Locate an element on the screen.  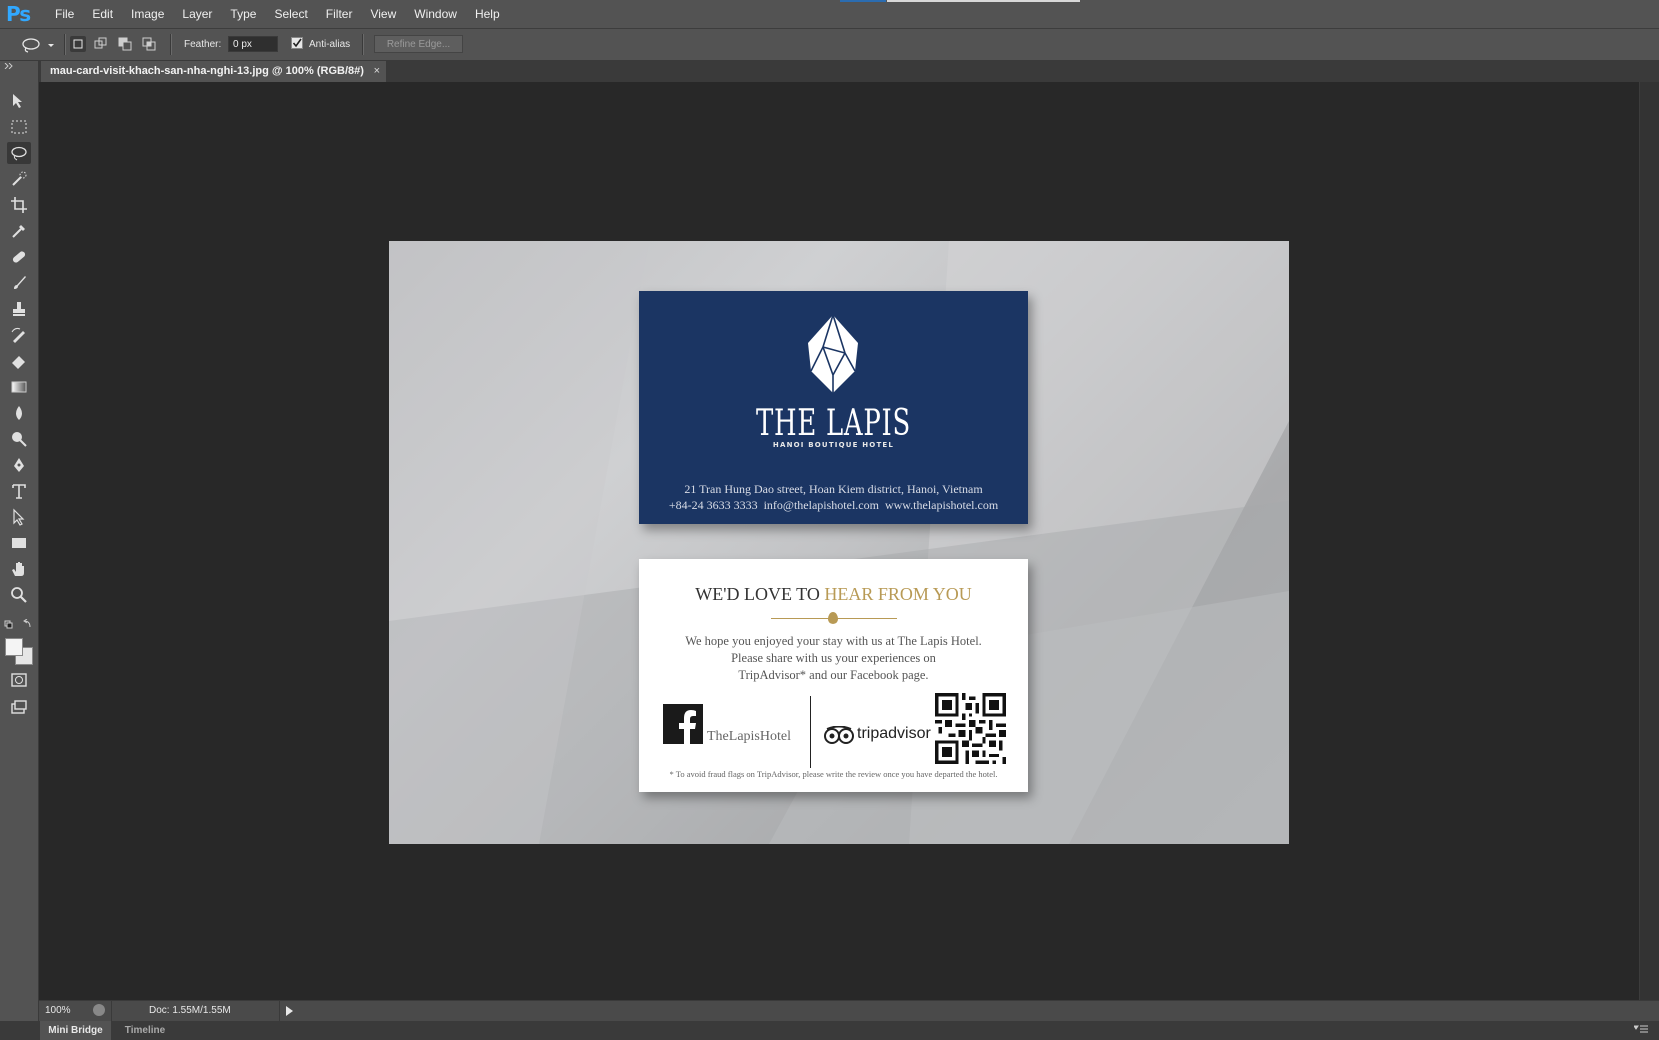
status-menu-arrow-icon is located at coordinates (289, 1011).